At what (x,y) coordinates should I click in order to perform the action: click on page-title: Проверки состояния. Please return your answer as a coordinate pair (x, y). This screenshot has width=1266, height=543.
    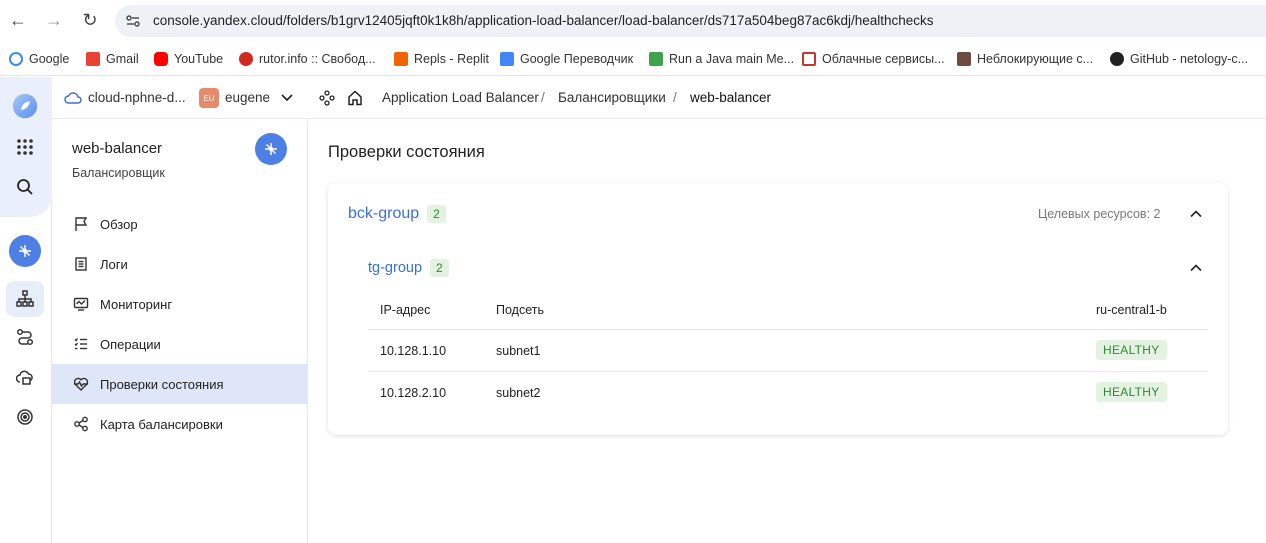
    Looking at the image, I should click on (406, 152).